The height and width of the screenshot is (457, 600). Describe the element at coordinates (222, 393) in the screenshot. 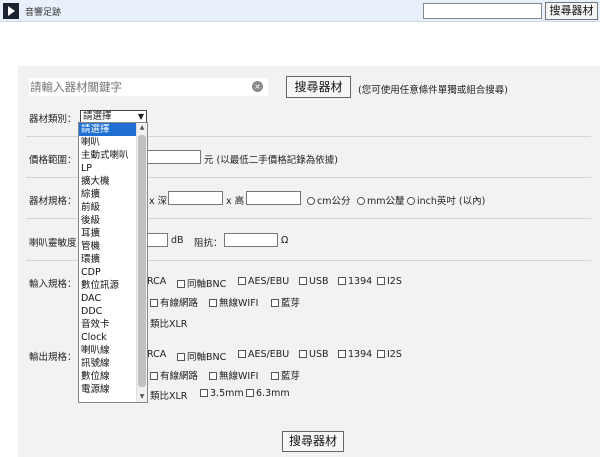

I see `output-35mm-checkbox: 3.5mm` at that location.